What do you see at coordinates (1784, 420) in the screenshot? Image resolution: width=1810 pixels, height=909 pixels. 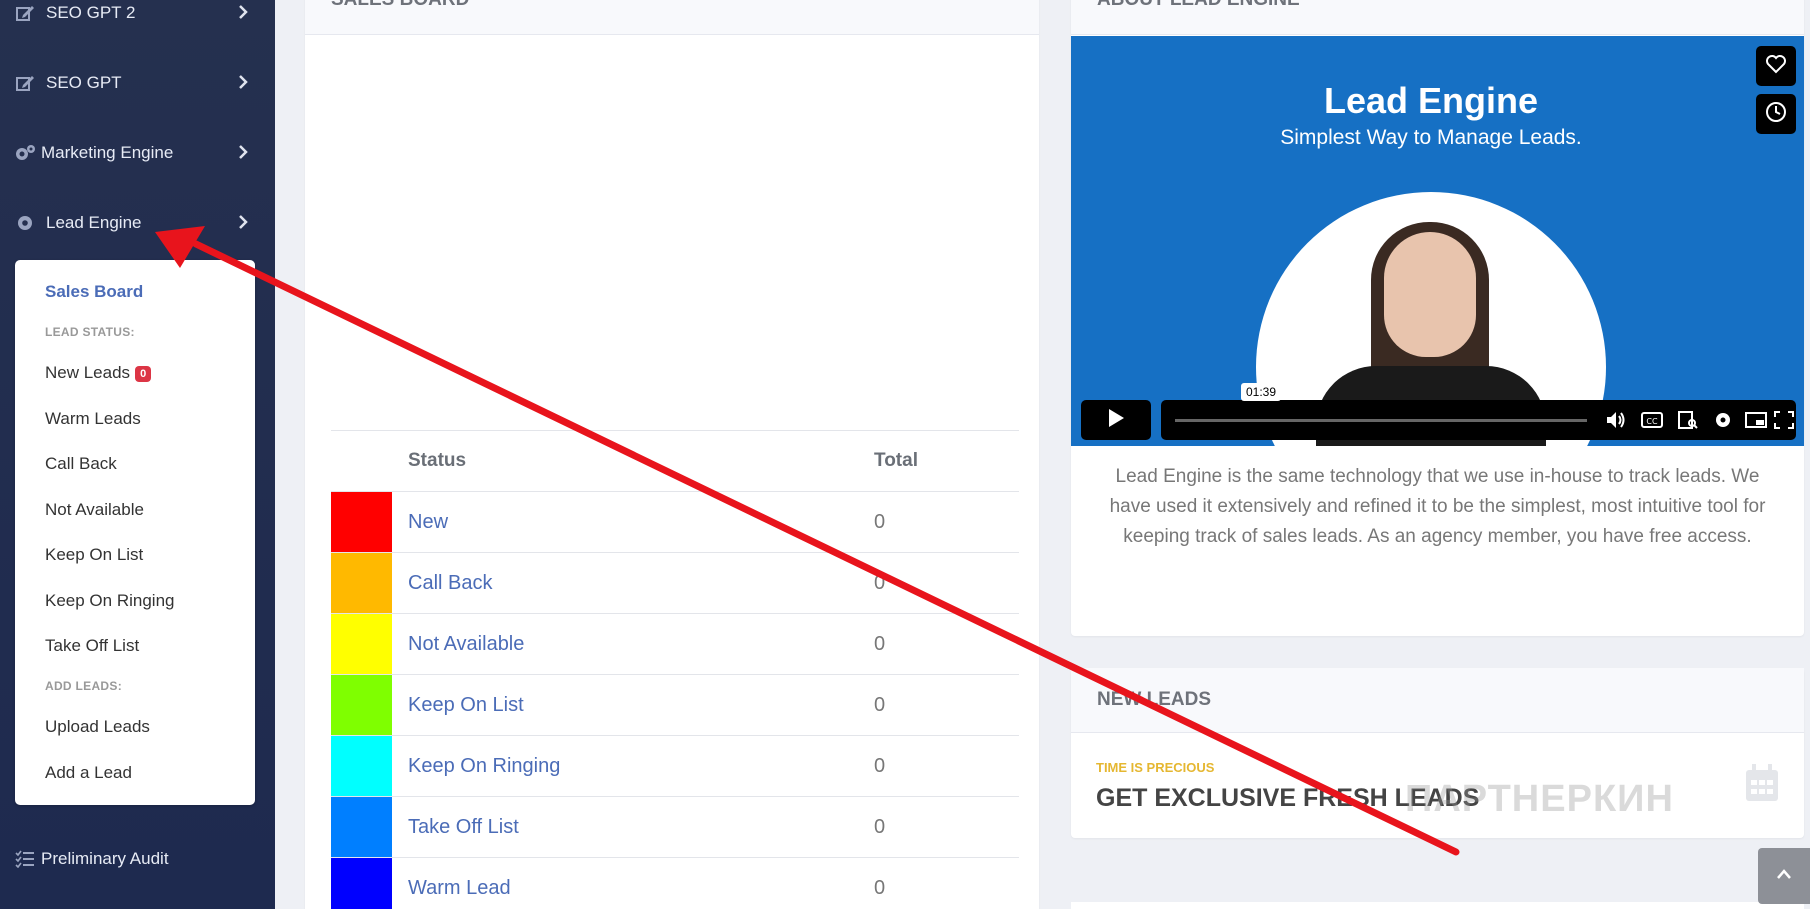 I see `fullscreen-icon` at bounding box center [1784, 420].